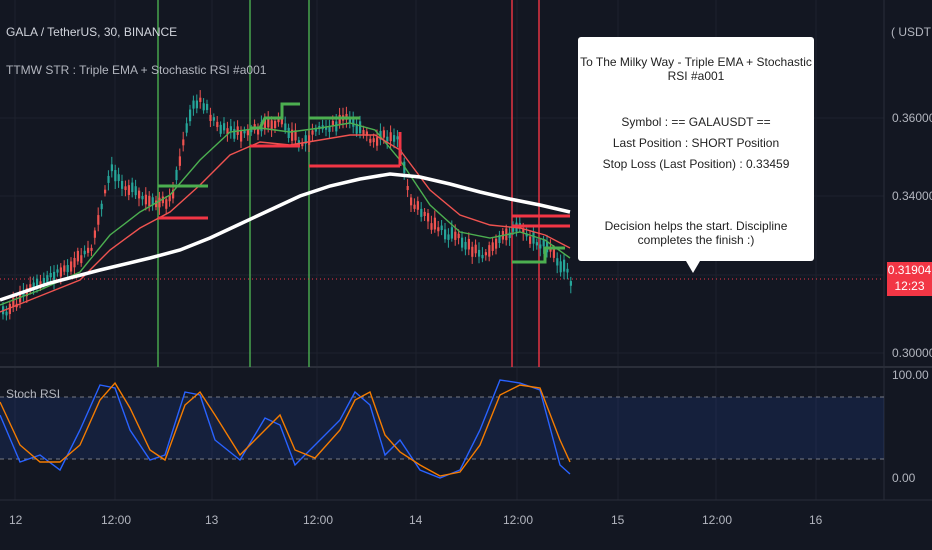 The width and height of the screenshot is (932, 550). Describe the element at coordinates (911, 32) in the screenshot. I see `currency-label: ( USDT )` at that location.